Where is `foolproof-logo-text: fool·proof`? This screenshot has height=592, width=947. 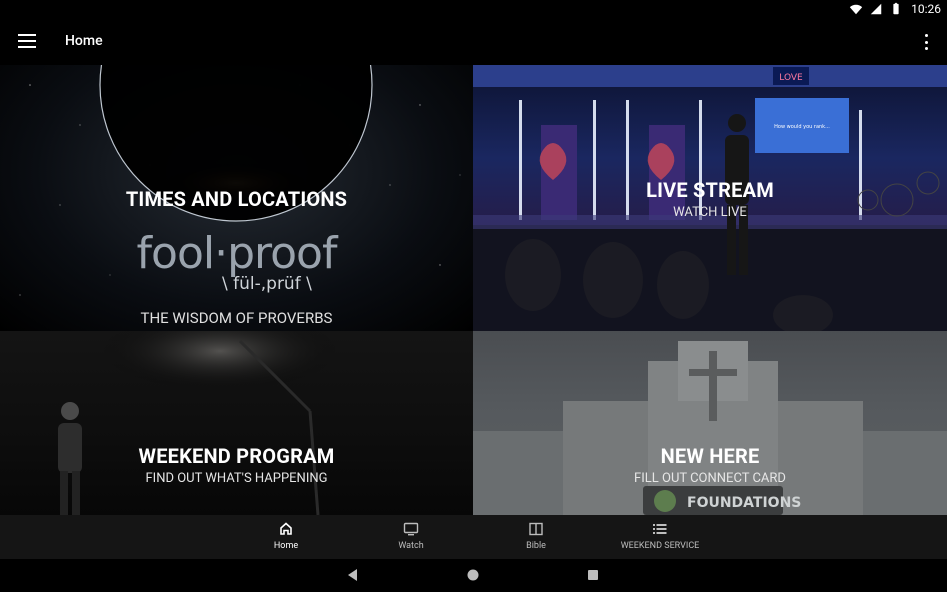
foolproof-logo-text: fool·proof is located at coordinates (237, 253).